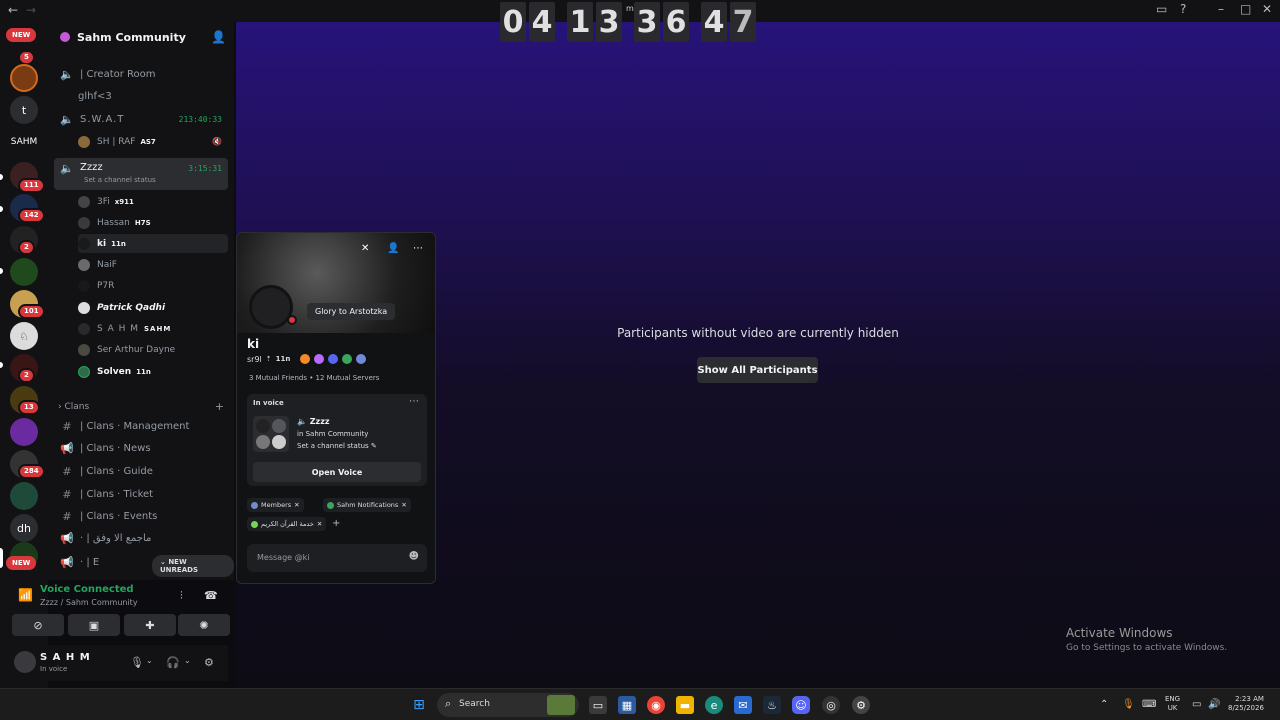 Image resolution: width=1280 pixels, height=720 pixels. What do you see at coordinates (801, 705) in the screenshot?
I see `discord-icon: ☺` at bounding box center [801, 705].